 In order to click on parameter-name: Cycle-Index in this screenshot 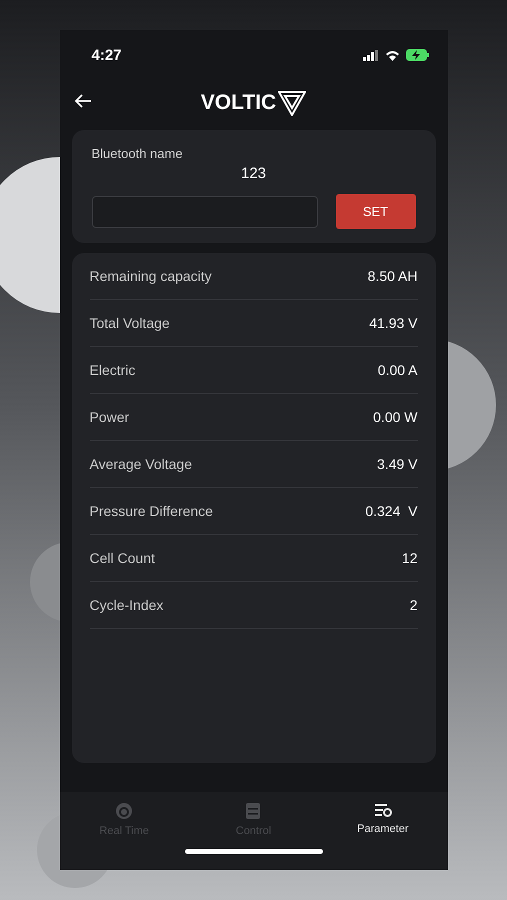, I will do `click(127, 605)`.